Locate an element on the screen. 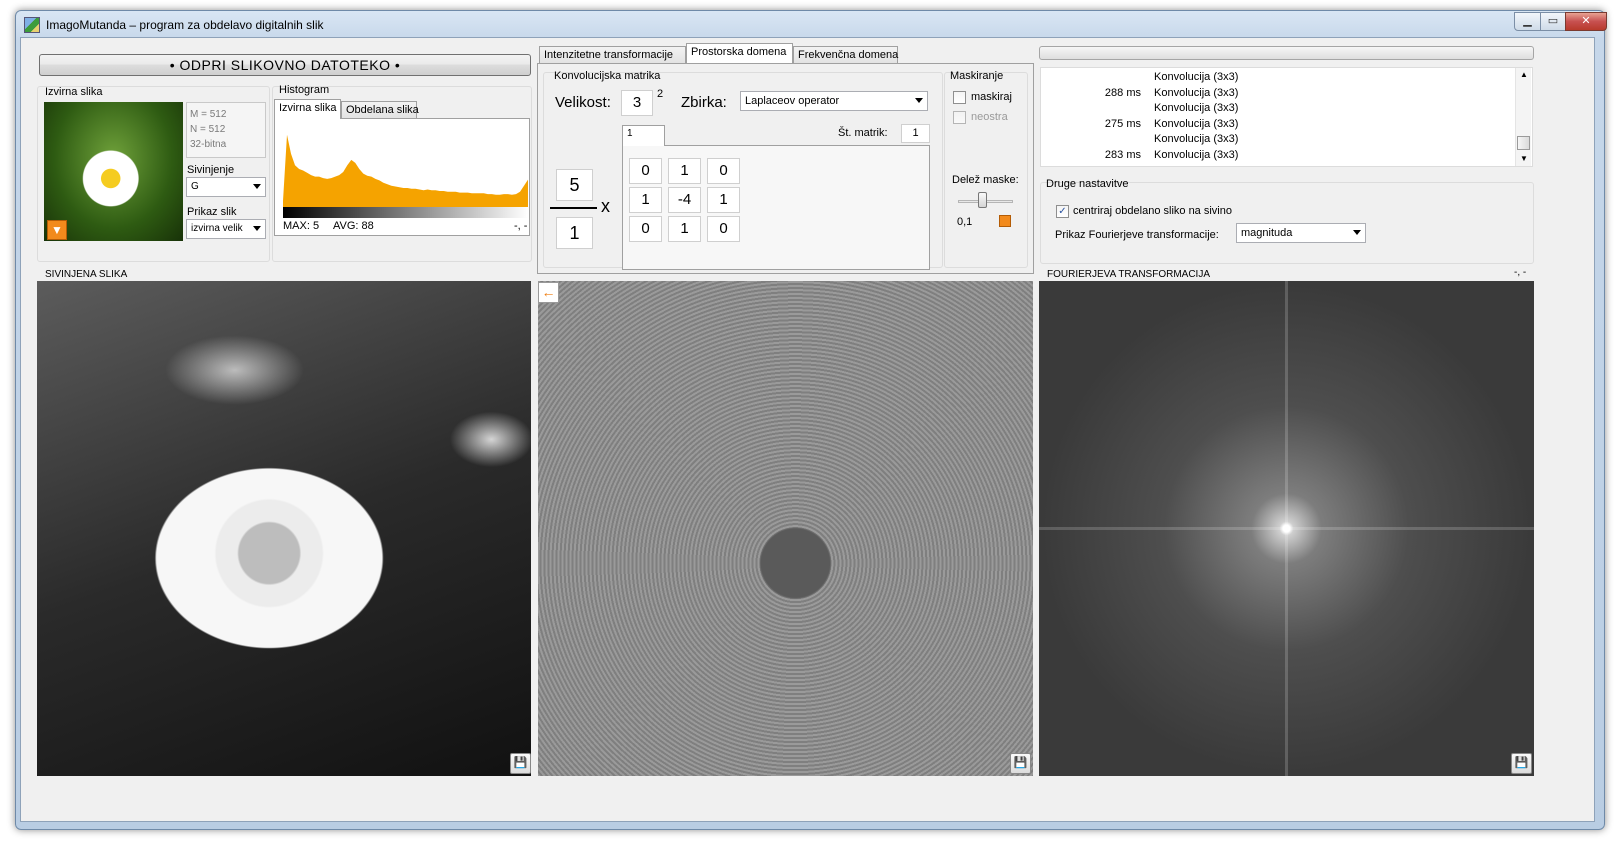 This screenshot has height=841, width=1622. histogram-plot is located at coordinates (405, 173).